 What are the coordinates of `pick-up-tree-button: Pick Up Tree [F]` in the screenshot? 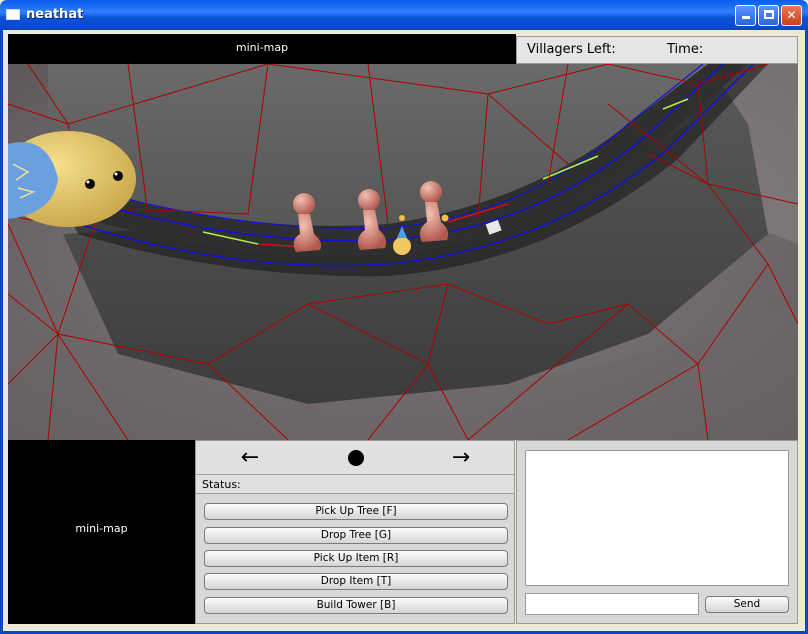 It's located at (356, 511).